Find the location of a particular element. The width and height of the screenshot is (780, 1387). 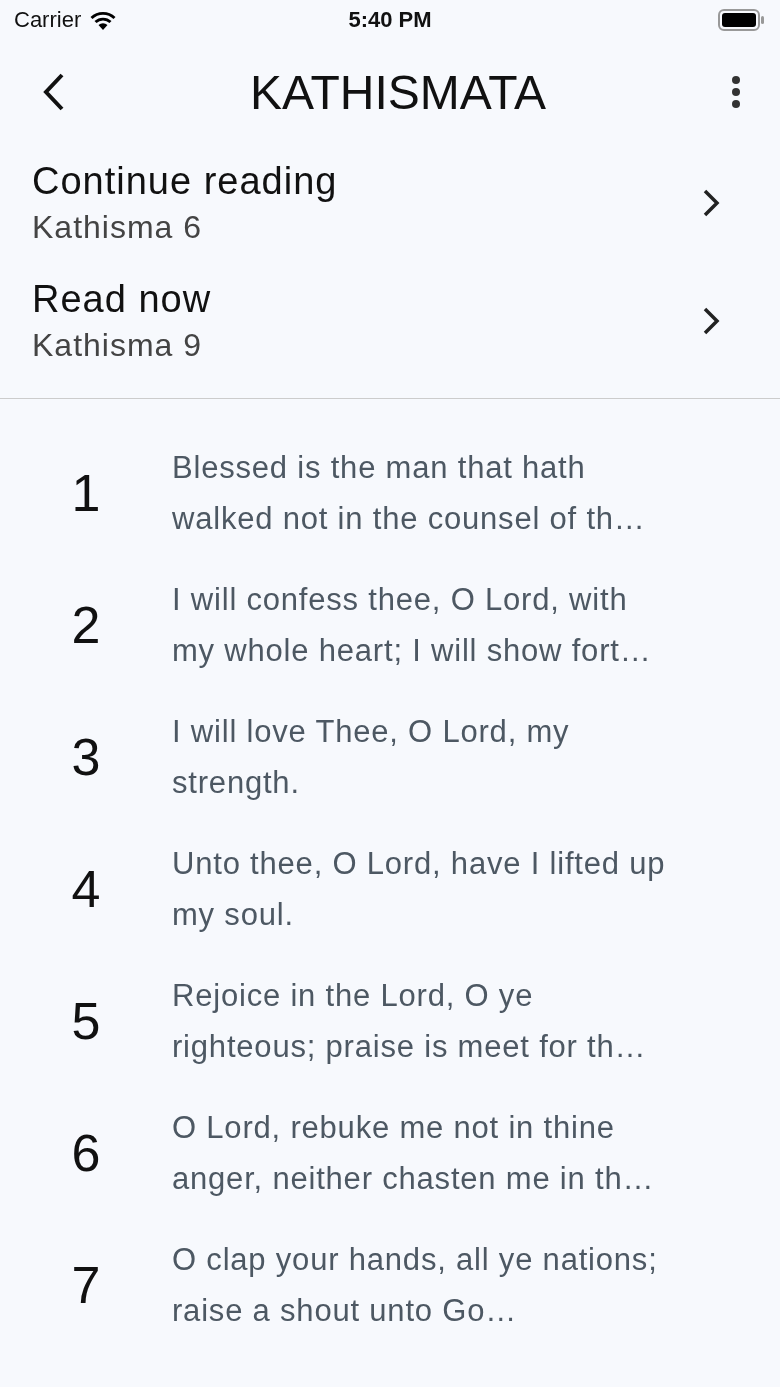

psalm-list-item: 3 I will love Thee, O Lord, my strength. is located at coordinates (390, 757).